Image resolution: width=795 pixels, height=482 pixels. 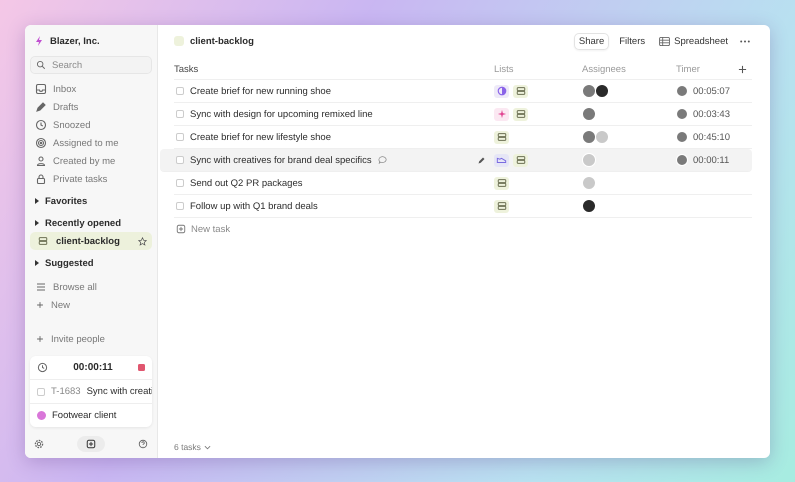 I want to click on filters-button: Filters, so click(x=632, y=41).